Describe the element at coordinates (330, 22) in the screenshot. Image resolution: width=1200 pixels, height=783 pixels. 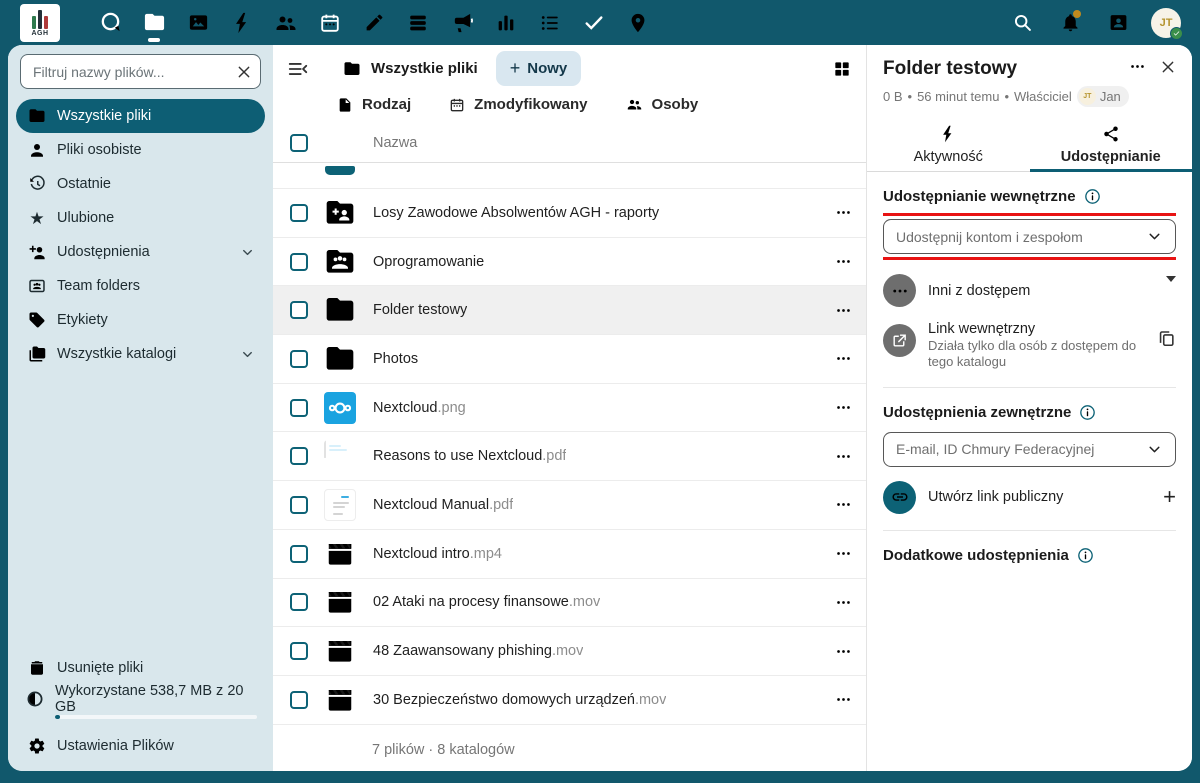
I see `calendar-icon` at that location.